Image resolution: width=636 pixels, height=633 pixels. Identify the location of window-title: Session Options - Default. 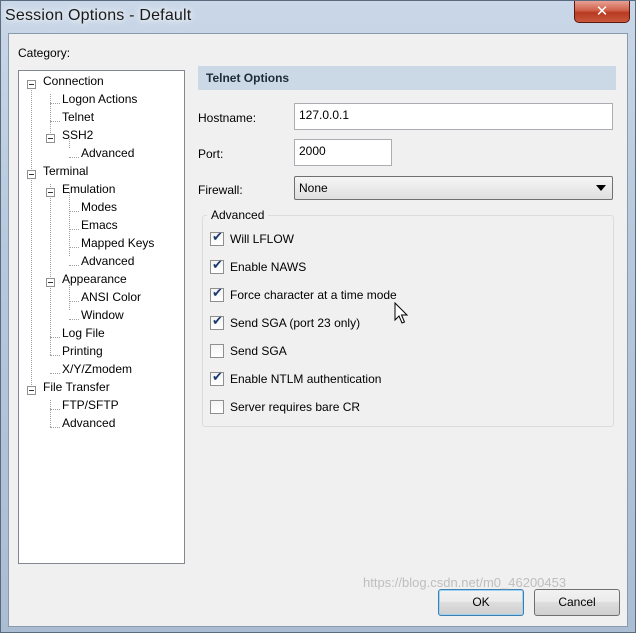
(98, 15).